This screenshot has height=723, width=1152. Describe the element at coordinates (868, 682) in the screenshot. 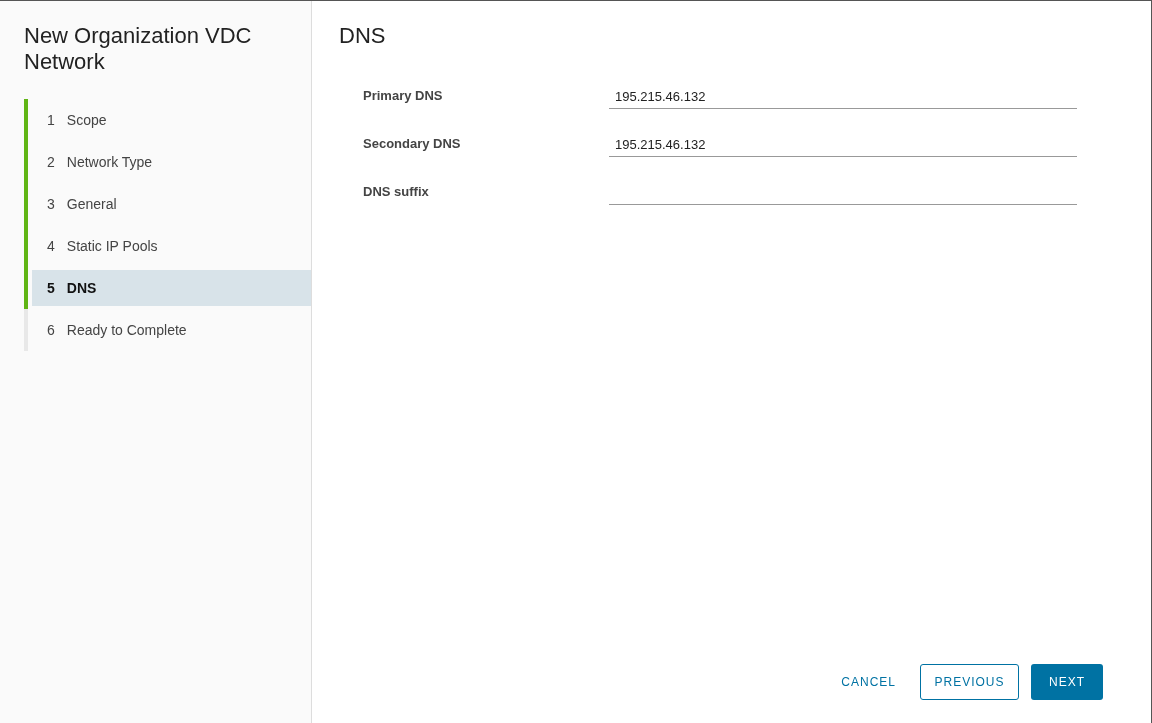

I see `cancel-button: CANCEL` at that location.